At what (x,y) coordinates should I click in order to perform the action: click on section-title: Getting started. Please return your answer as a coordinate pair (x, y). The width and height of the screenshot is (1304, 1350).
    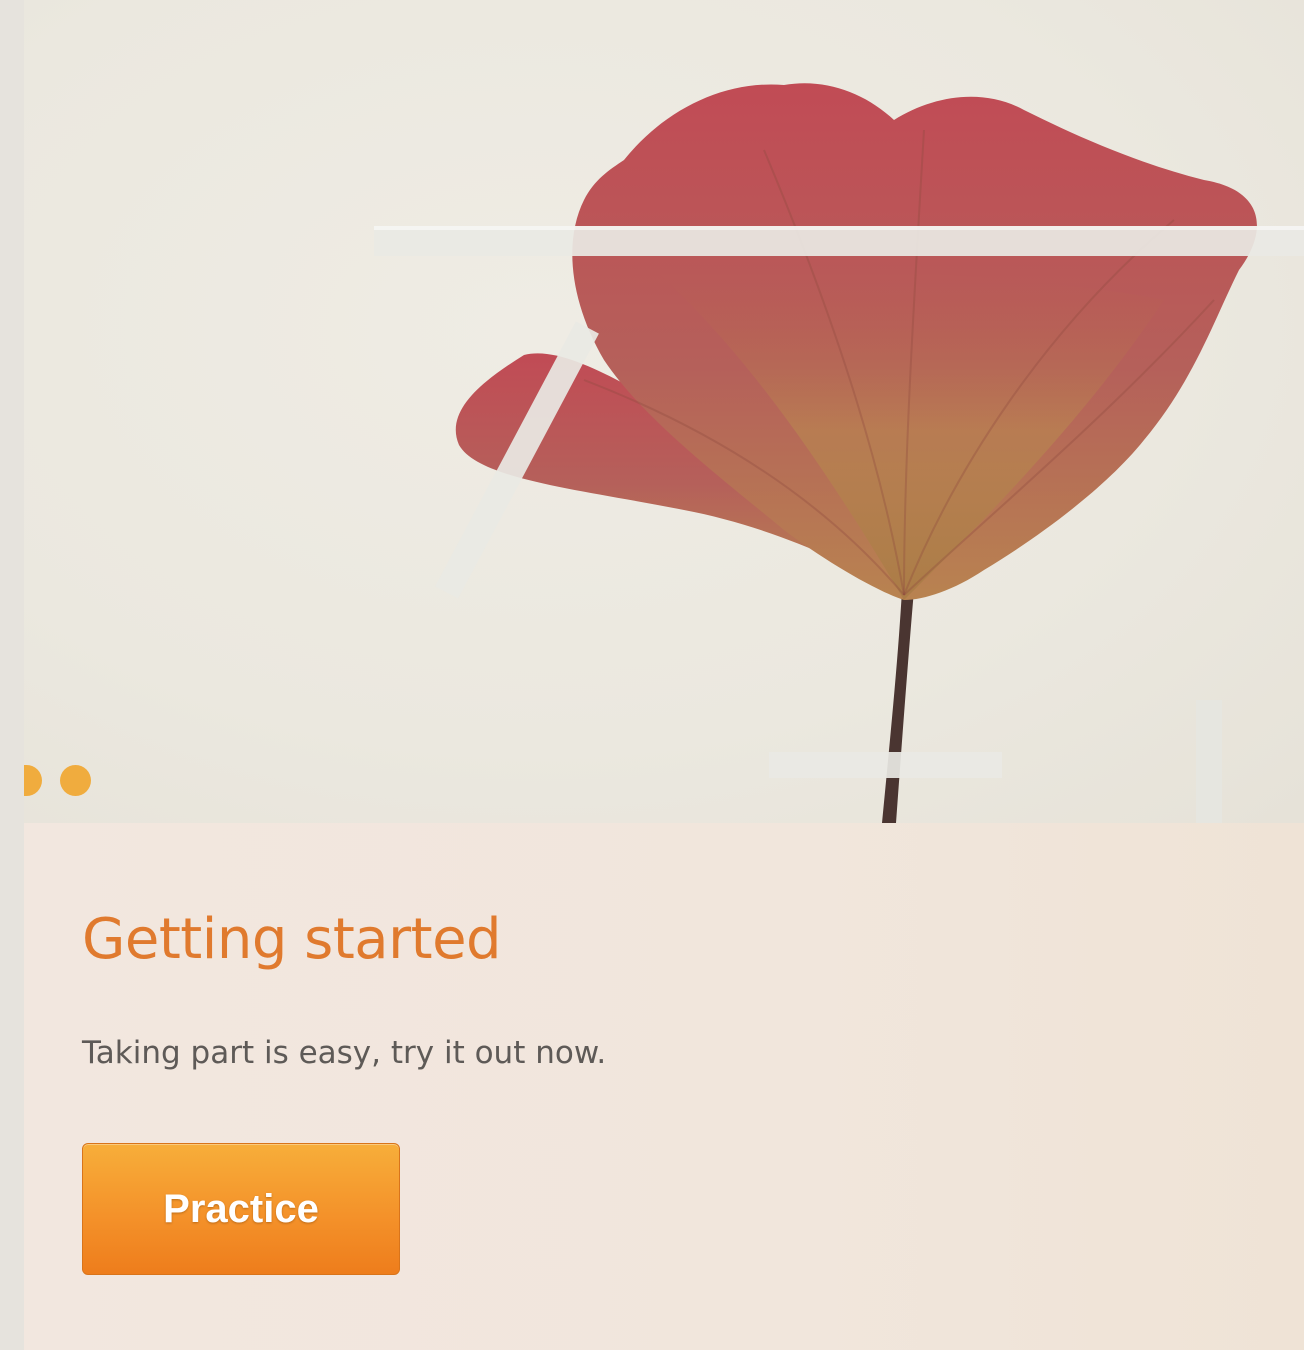
    Looking at the image, I should click on (292, 939).